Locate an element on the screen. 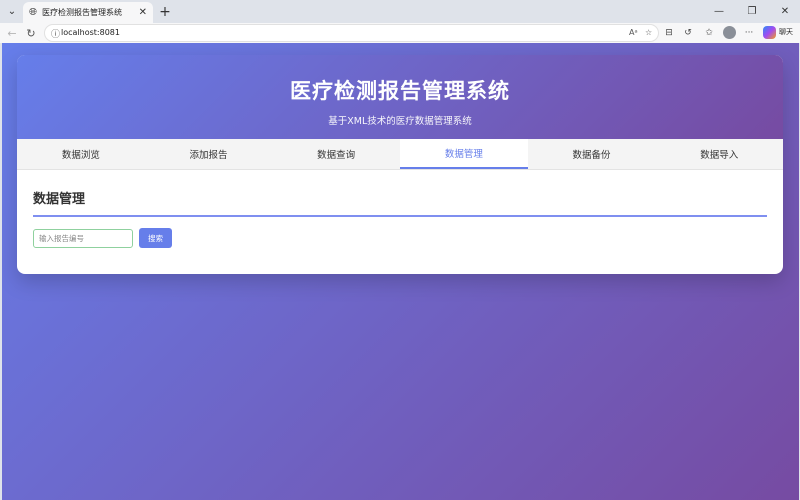  reload-icon: ↻ is located at coordinates (31, 33).